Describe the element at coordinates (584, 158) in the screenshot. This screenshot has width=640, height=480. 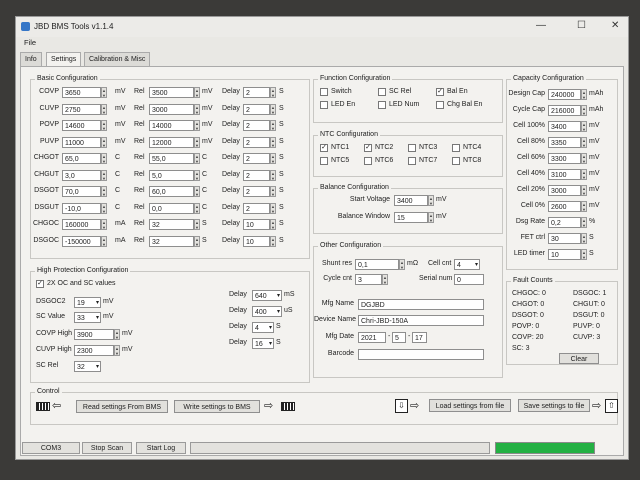
I see `cell-60--spinner: ▲ ▼` at that location.